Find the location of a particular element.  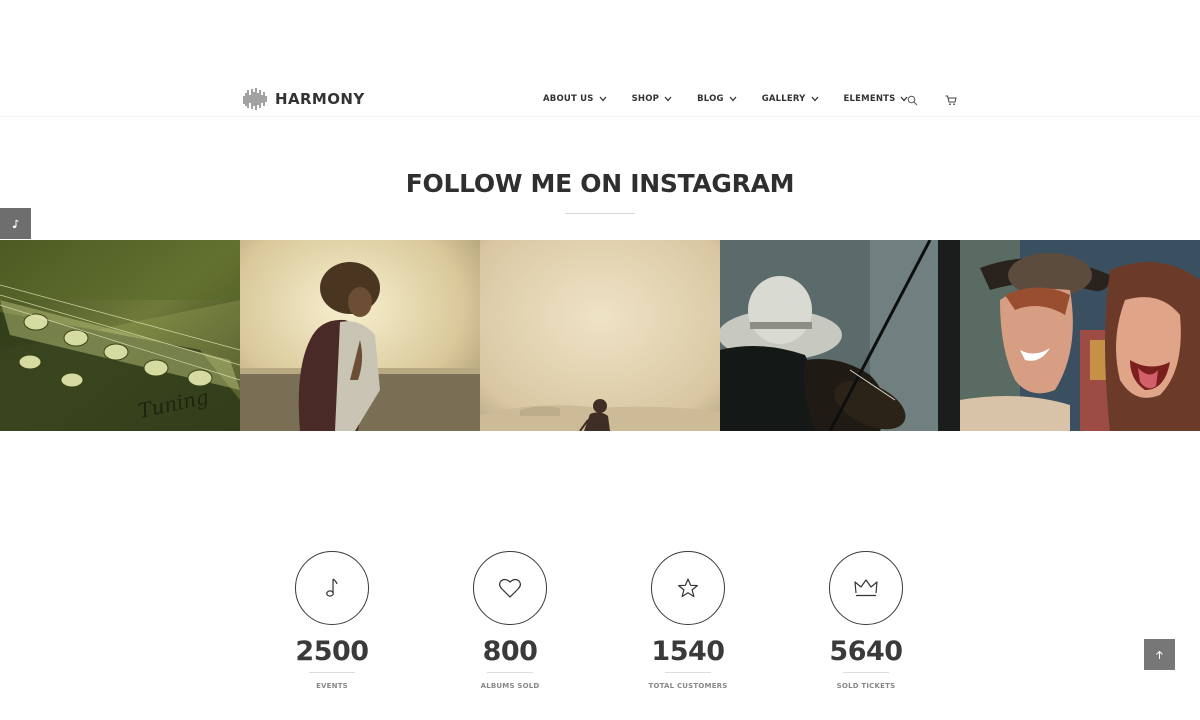

counter-value: 800 is located at coordinates (510, 651).